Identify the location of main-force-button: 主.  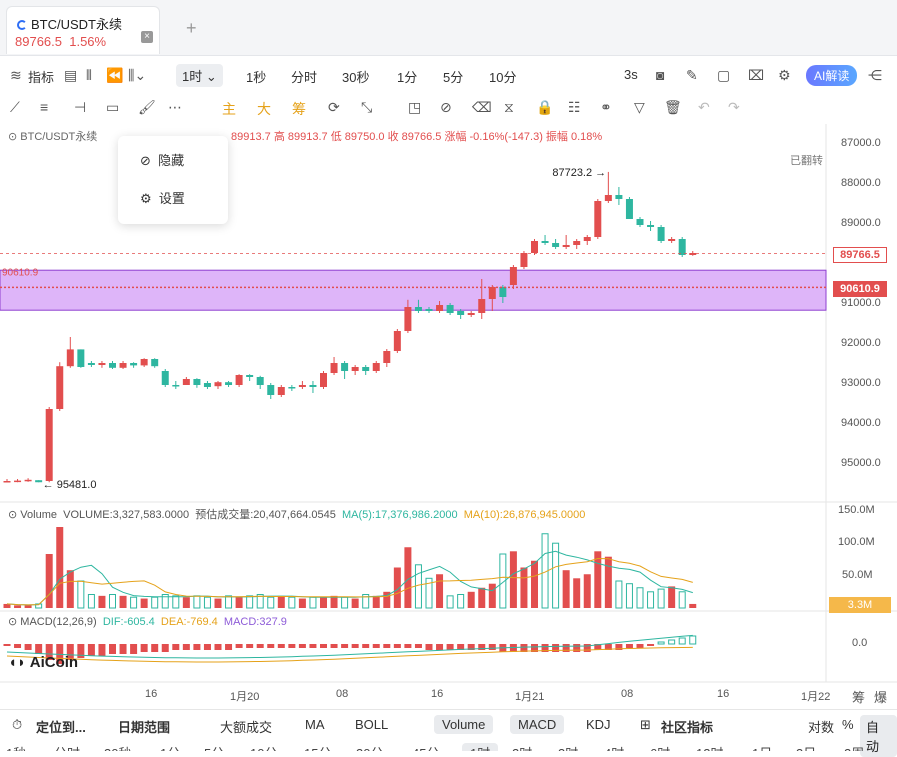
(229, 109).